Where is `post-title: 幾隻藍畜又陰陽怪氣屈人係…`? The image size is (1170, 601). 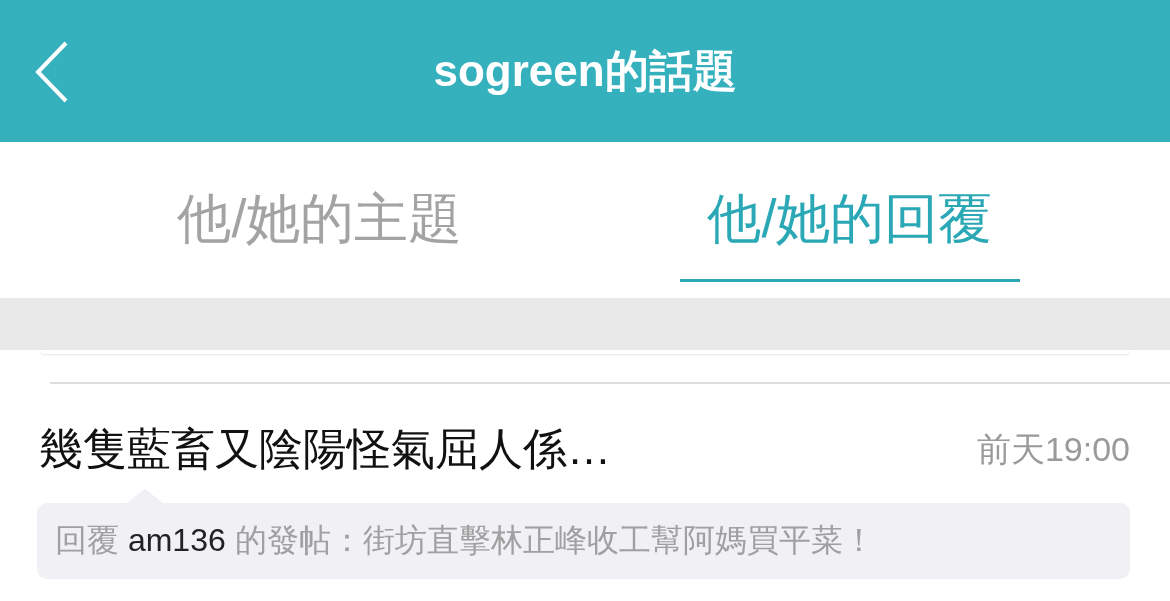 post-title: 幾隻藍畜又陰陽怪氣屈人係… is located at coordinates (325, 449).